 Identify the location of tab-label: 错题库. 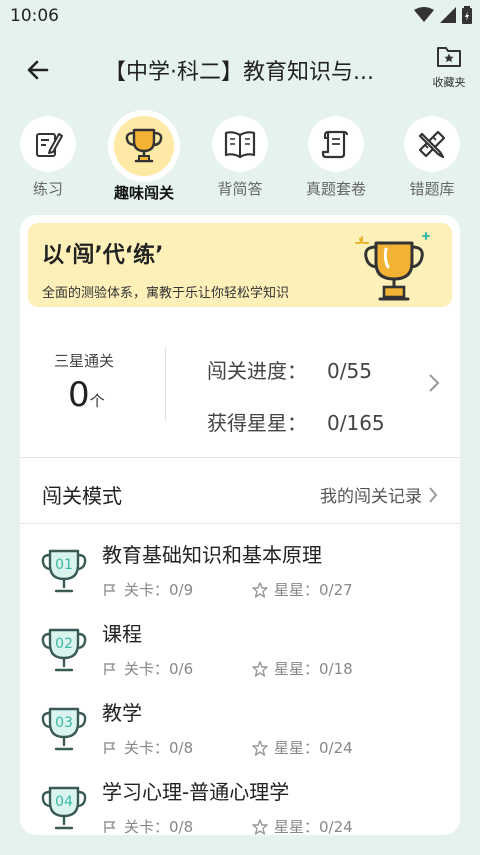
(432, 189).